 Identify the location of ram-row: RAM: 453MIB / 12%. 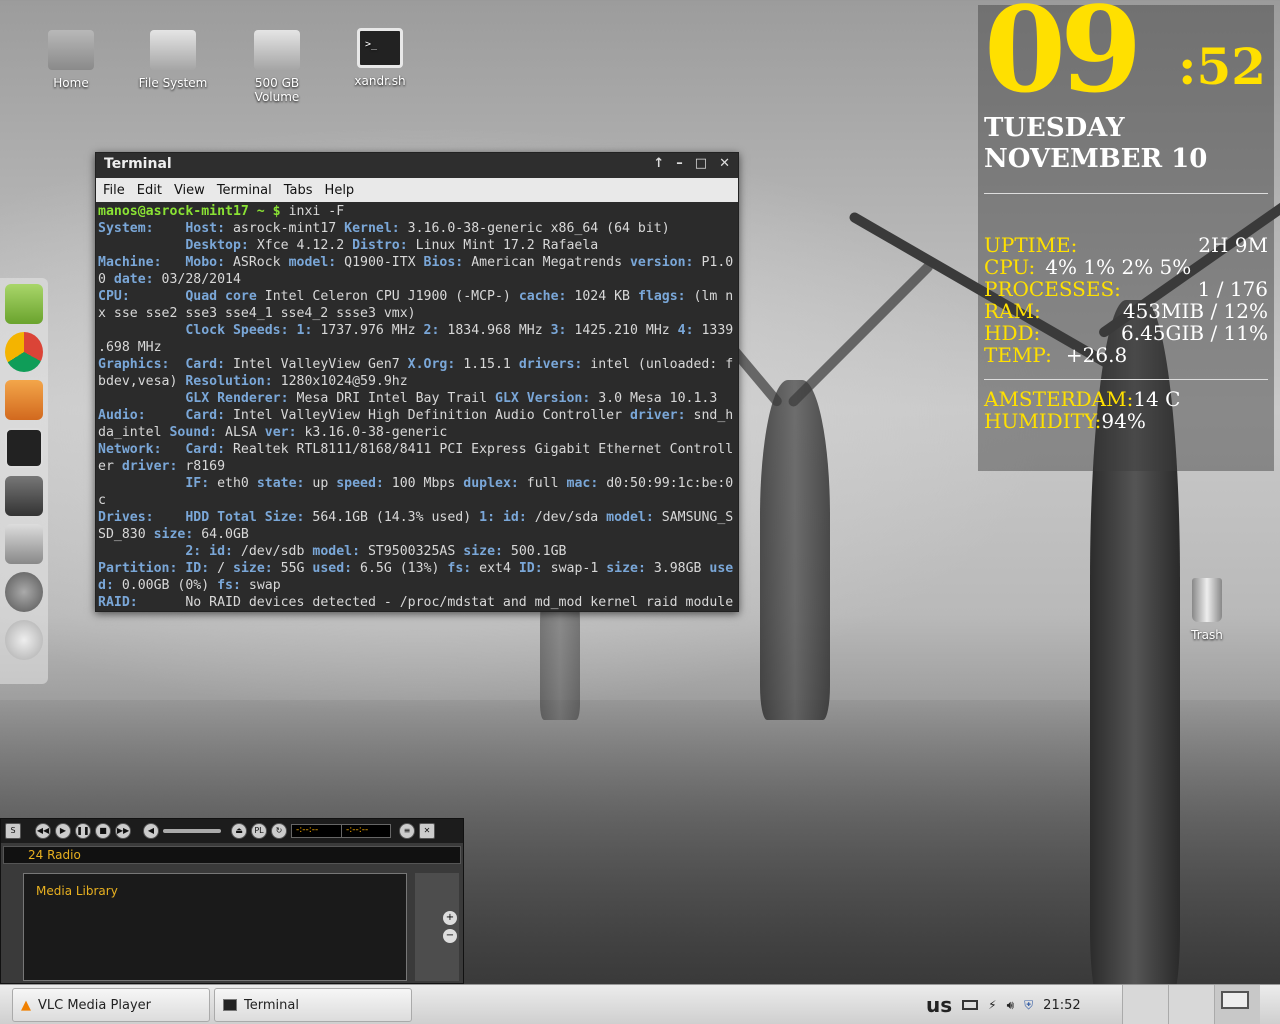
(1126, 311).